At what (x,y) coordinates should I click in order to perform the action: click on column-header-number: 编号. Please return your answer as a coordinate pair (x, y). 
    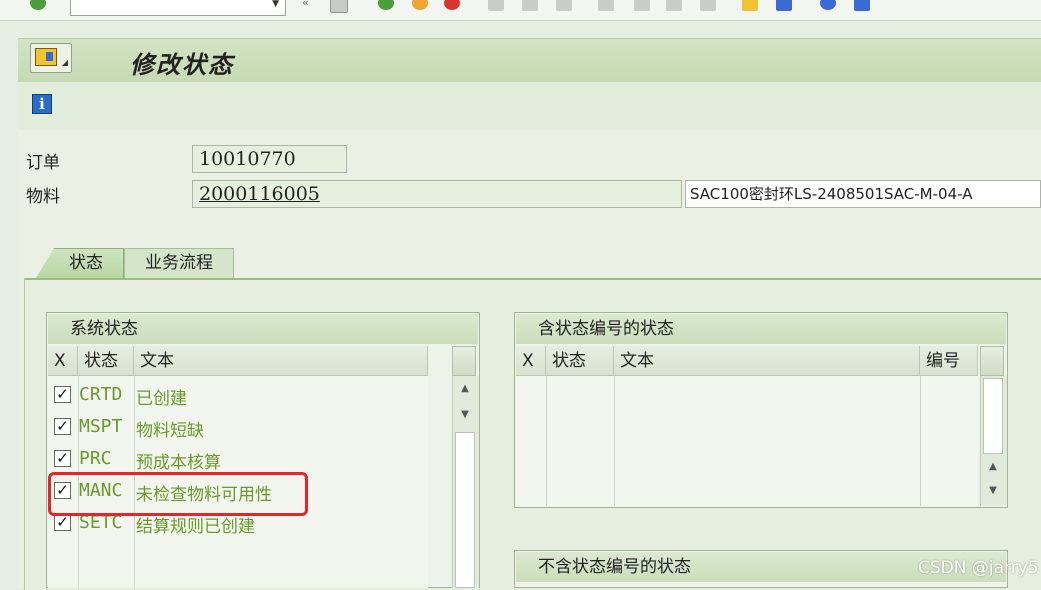
    Looking at the image, I should click on (949, 361).